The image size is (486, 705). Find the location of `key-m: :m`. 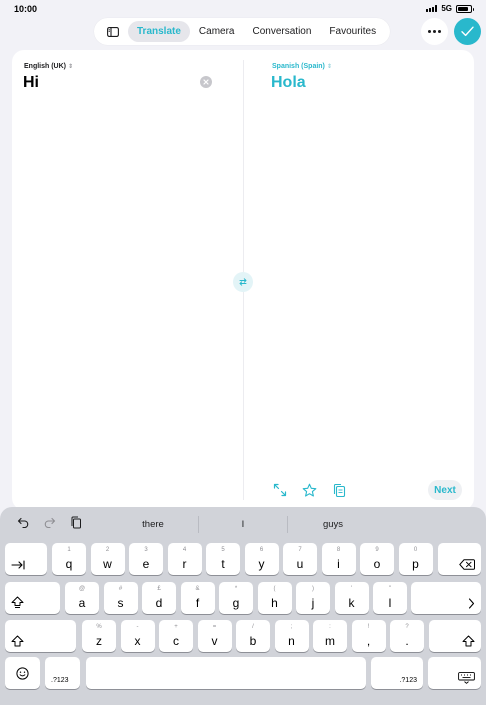

key-m: :m is located at coordinates (330, 636).